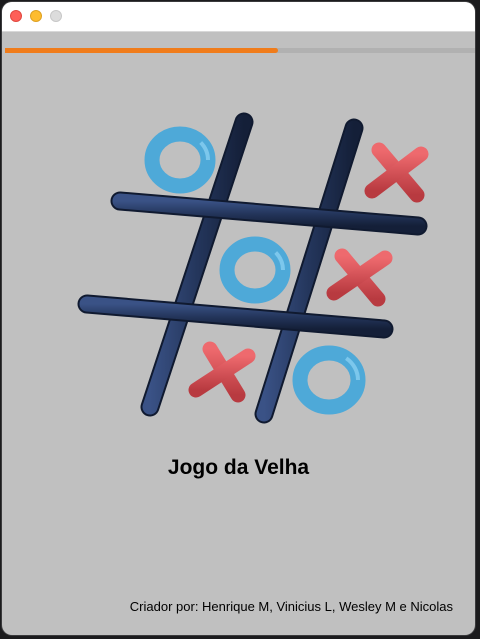 This screenshot has height=639, width=480. Describe the element at coordinates (16, 16) in the screenshot. I see `close-icon` at that location.